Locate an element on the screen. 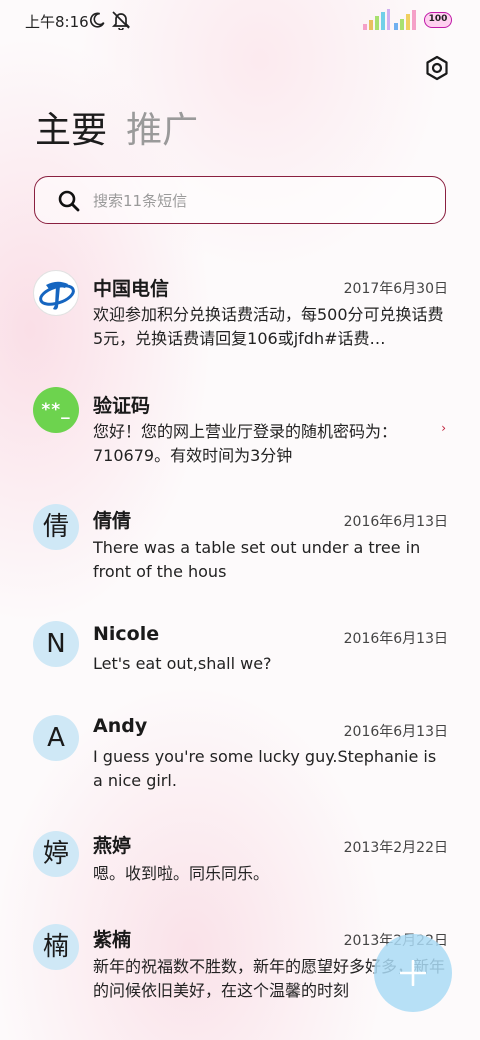  sender-name: 验证码 is located at coordinates (122, 406).